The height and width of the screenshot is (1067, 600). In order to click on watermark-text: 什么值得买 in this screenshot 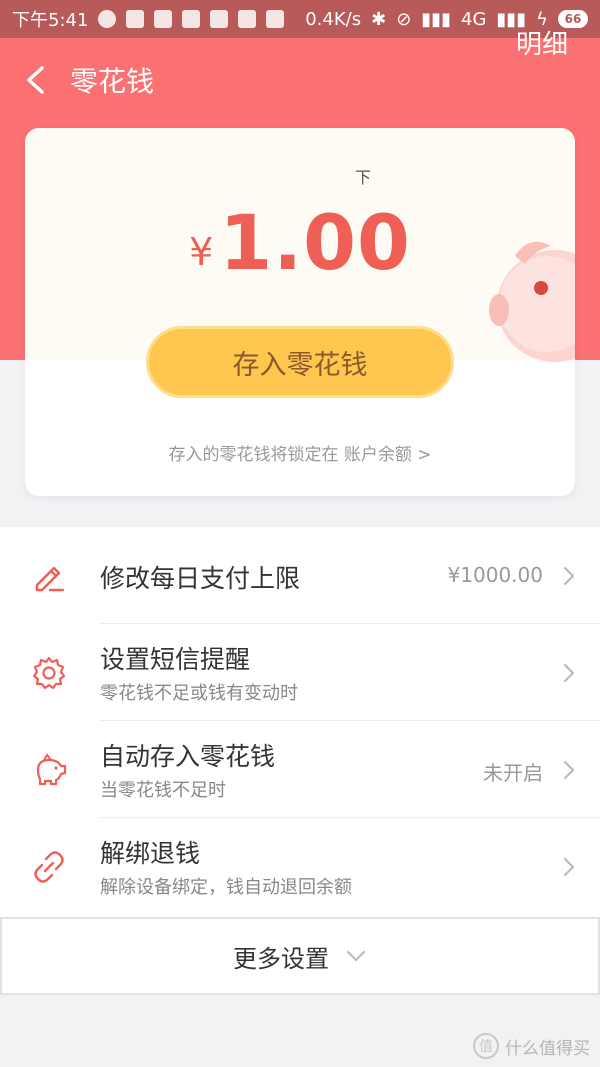, I will do `click(547, 1048)`.